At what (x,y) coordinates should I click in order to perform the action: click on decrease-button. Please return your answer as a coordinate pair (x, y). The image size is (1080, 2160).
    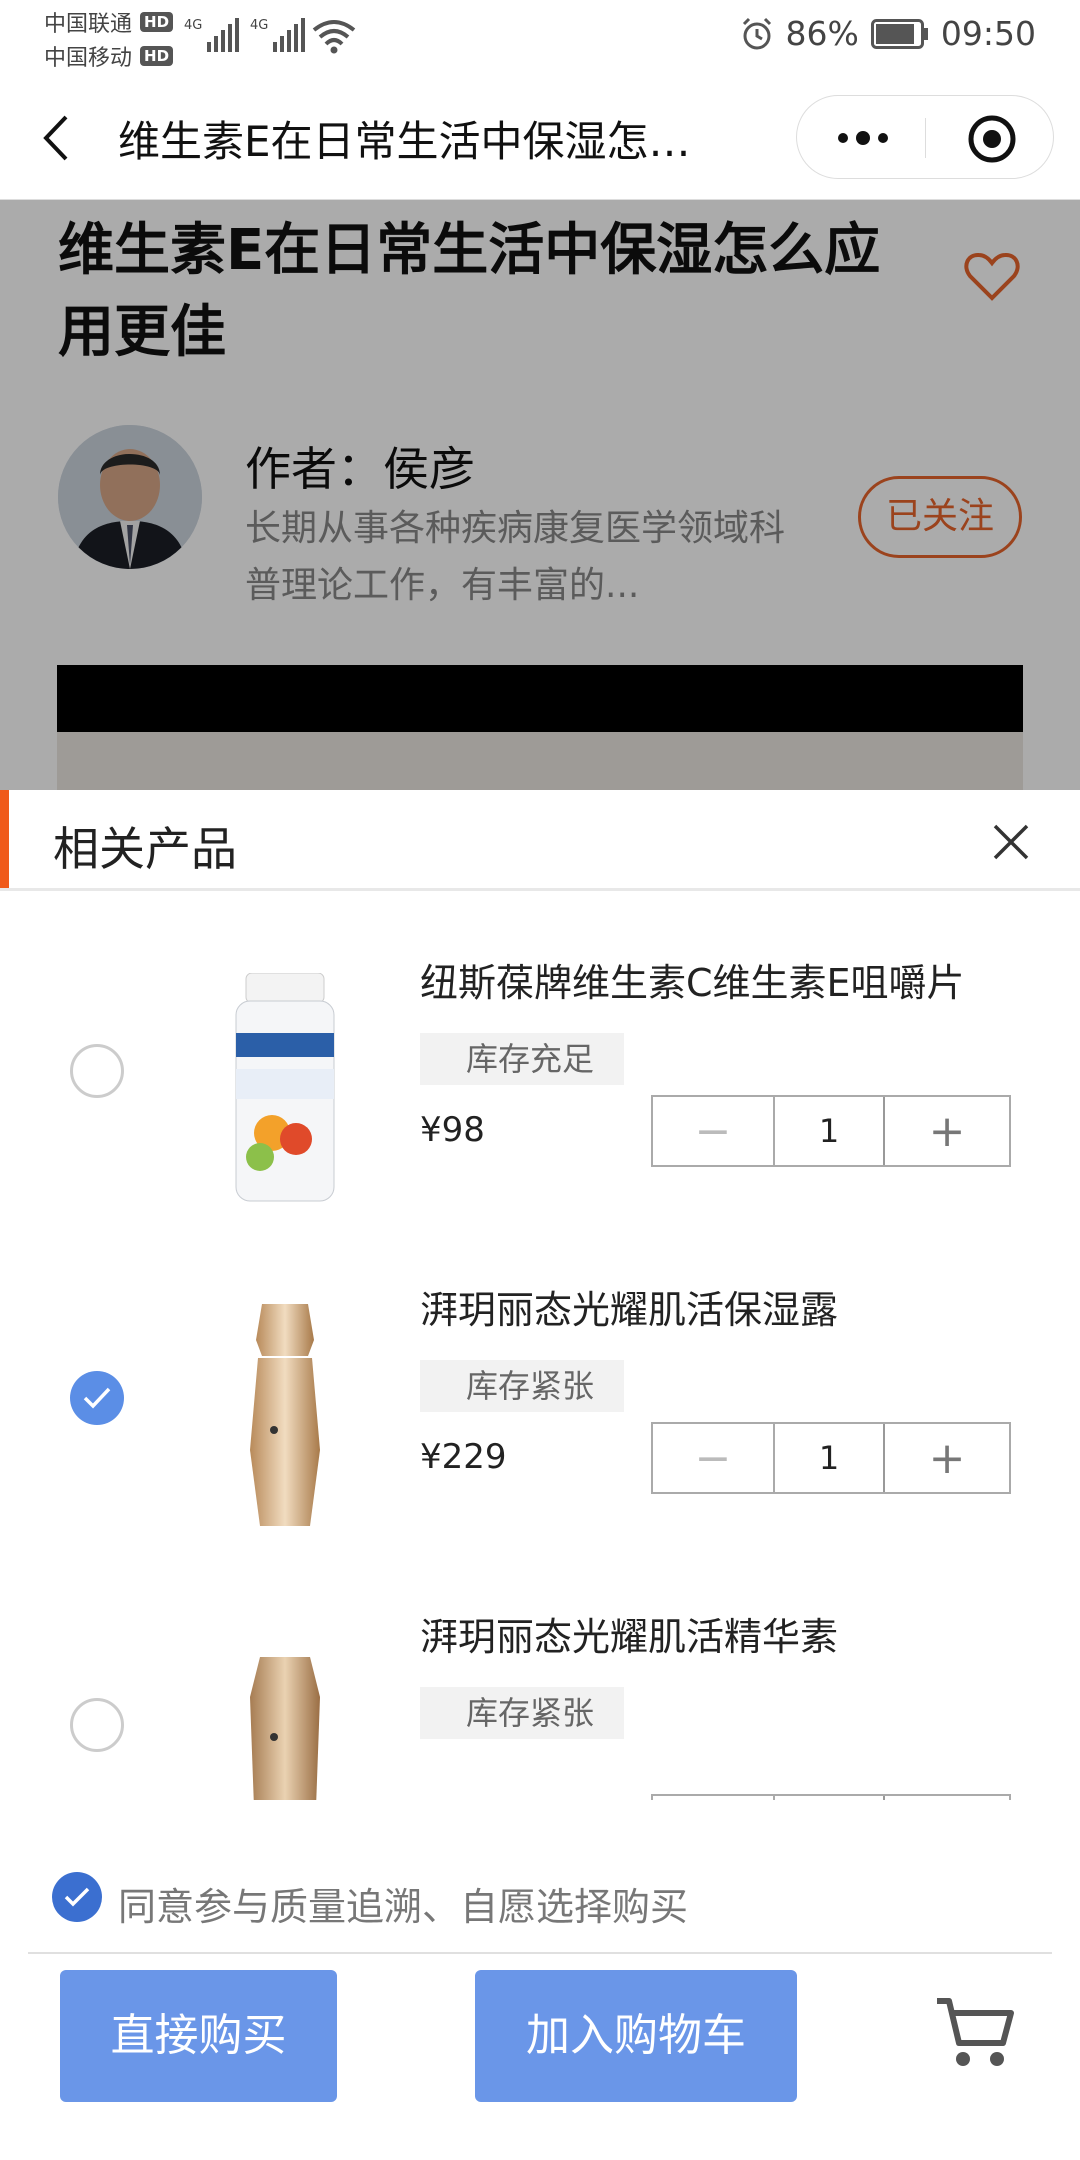
    Looking at the image, I should click on (714, 1798).